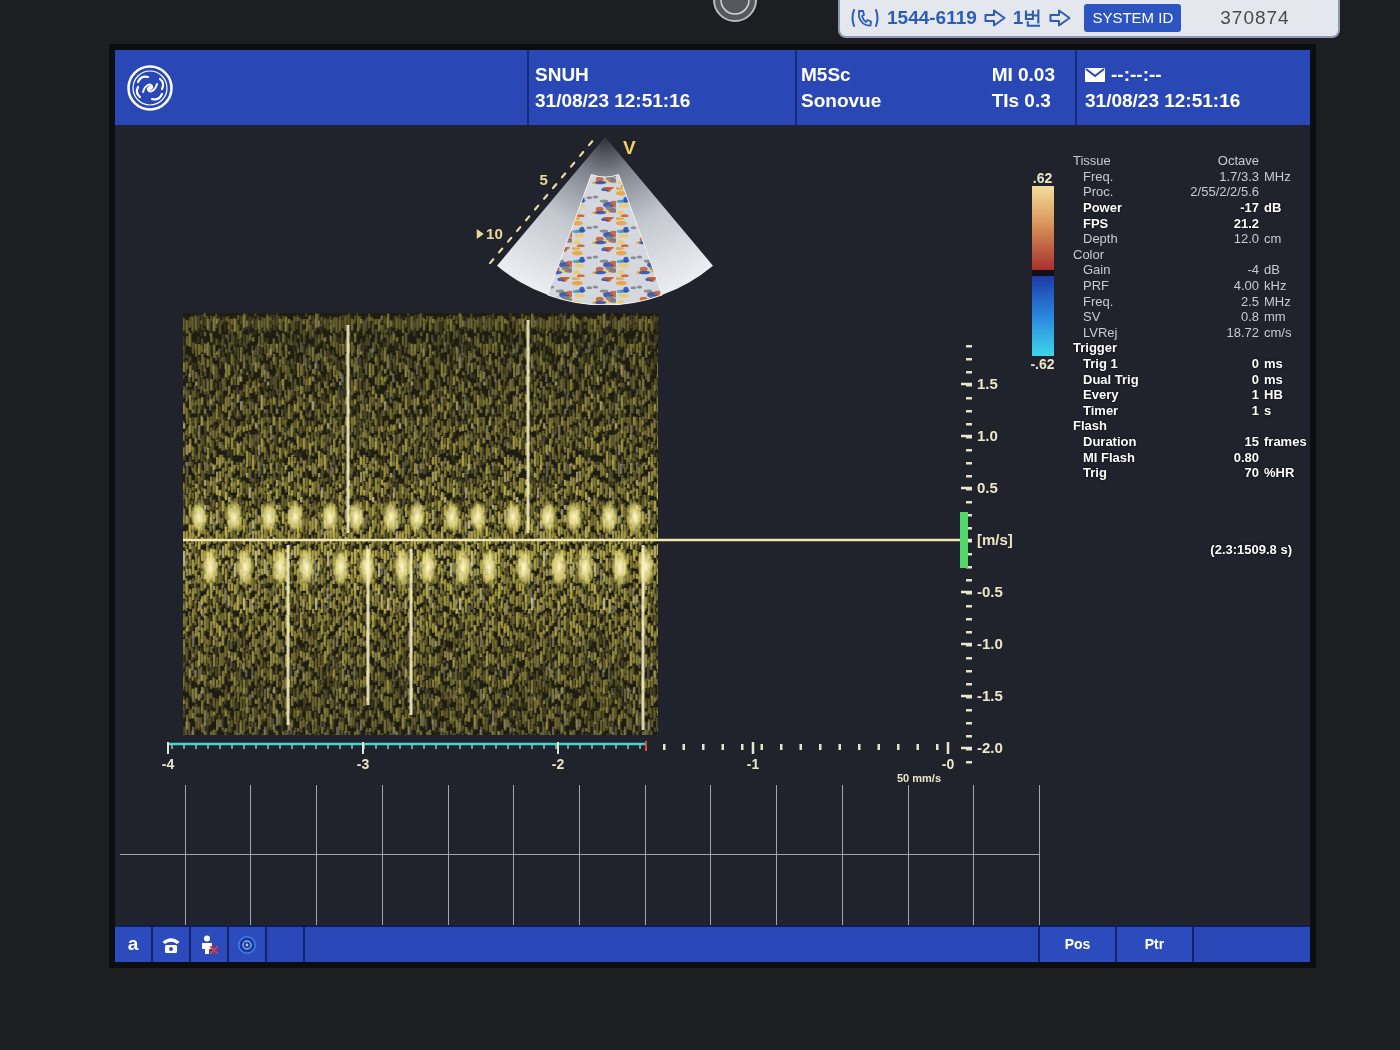 Image resolution: width=1400 pixels, height=1050 pixels. I want to click on orientation-label: V, so click(629, 147).